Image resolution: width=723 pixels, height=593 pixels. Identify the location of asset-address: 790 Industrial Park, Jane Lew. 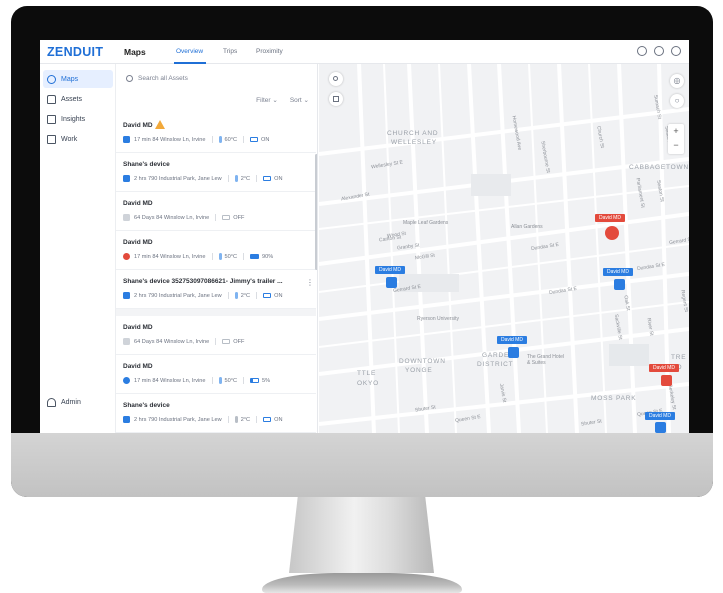
(185, 295).